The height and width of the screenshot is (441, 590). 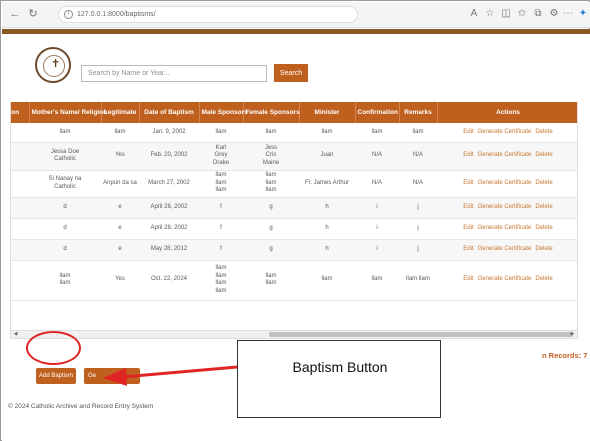 I want to click on table-cell-mother: llam, so click(x=65, y=133).